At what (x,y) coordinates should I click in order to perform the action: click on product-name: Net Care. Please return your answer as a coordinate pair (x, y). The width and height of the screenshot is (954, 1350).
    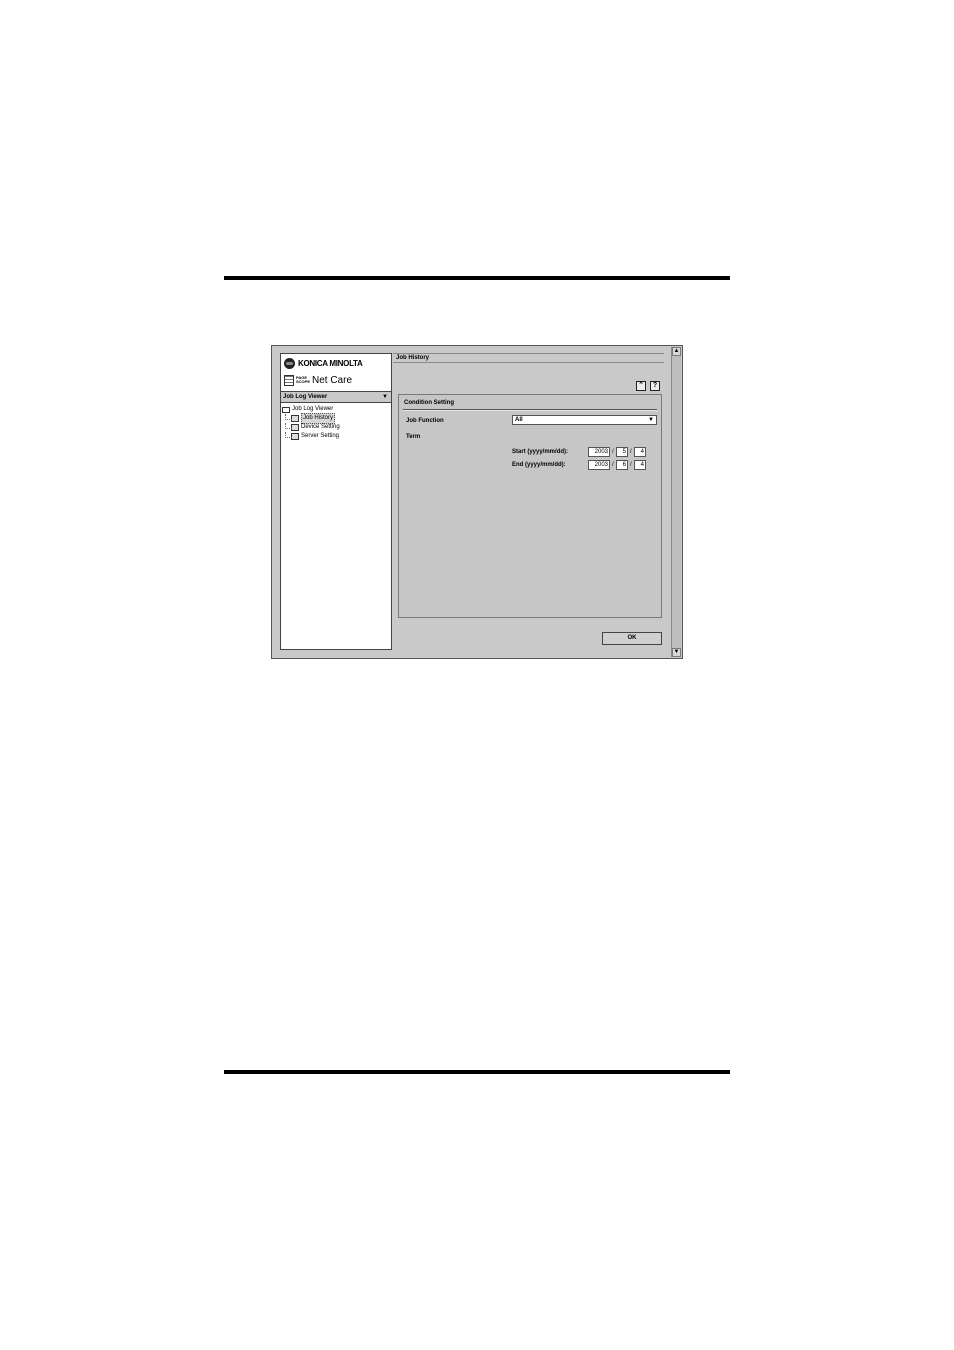
    Looking at the image, I should click on (332, 380).